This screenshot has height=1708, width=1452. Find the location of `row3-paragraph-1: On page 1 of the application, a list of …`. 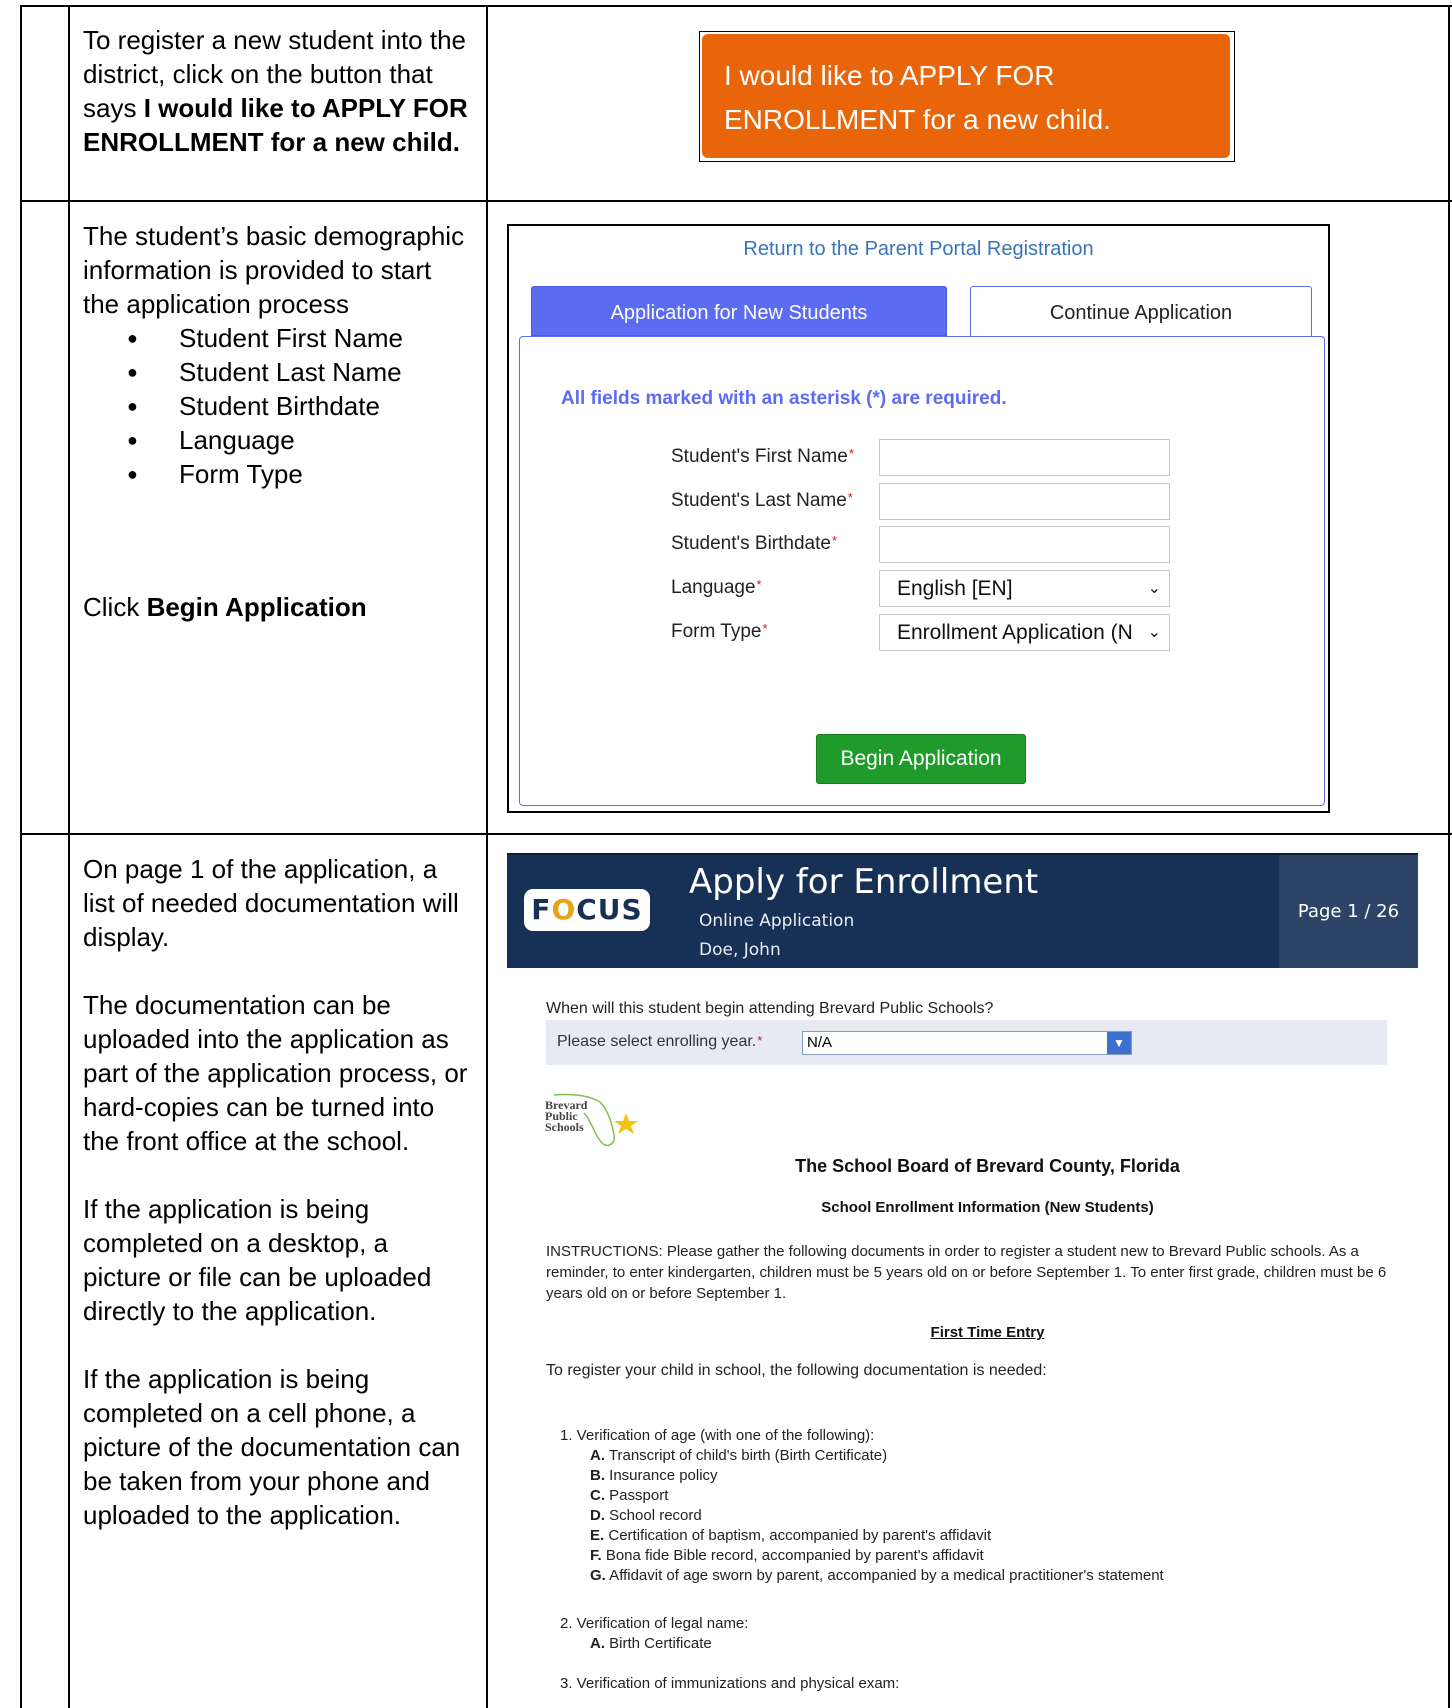

row3-paragraph-1: On page 1 of the application, a list of … is located at coordinates (271, 903).